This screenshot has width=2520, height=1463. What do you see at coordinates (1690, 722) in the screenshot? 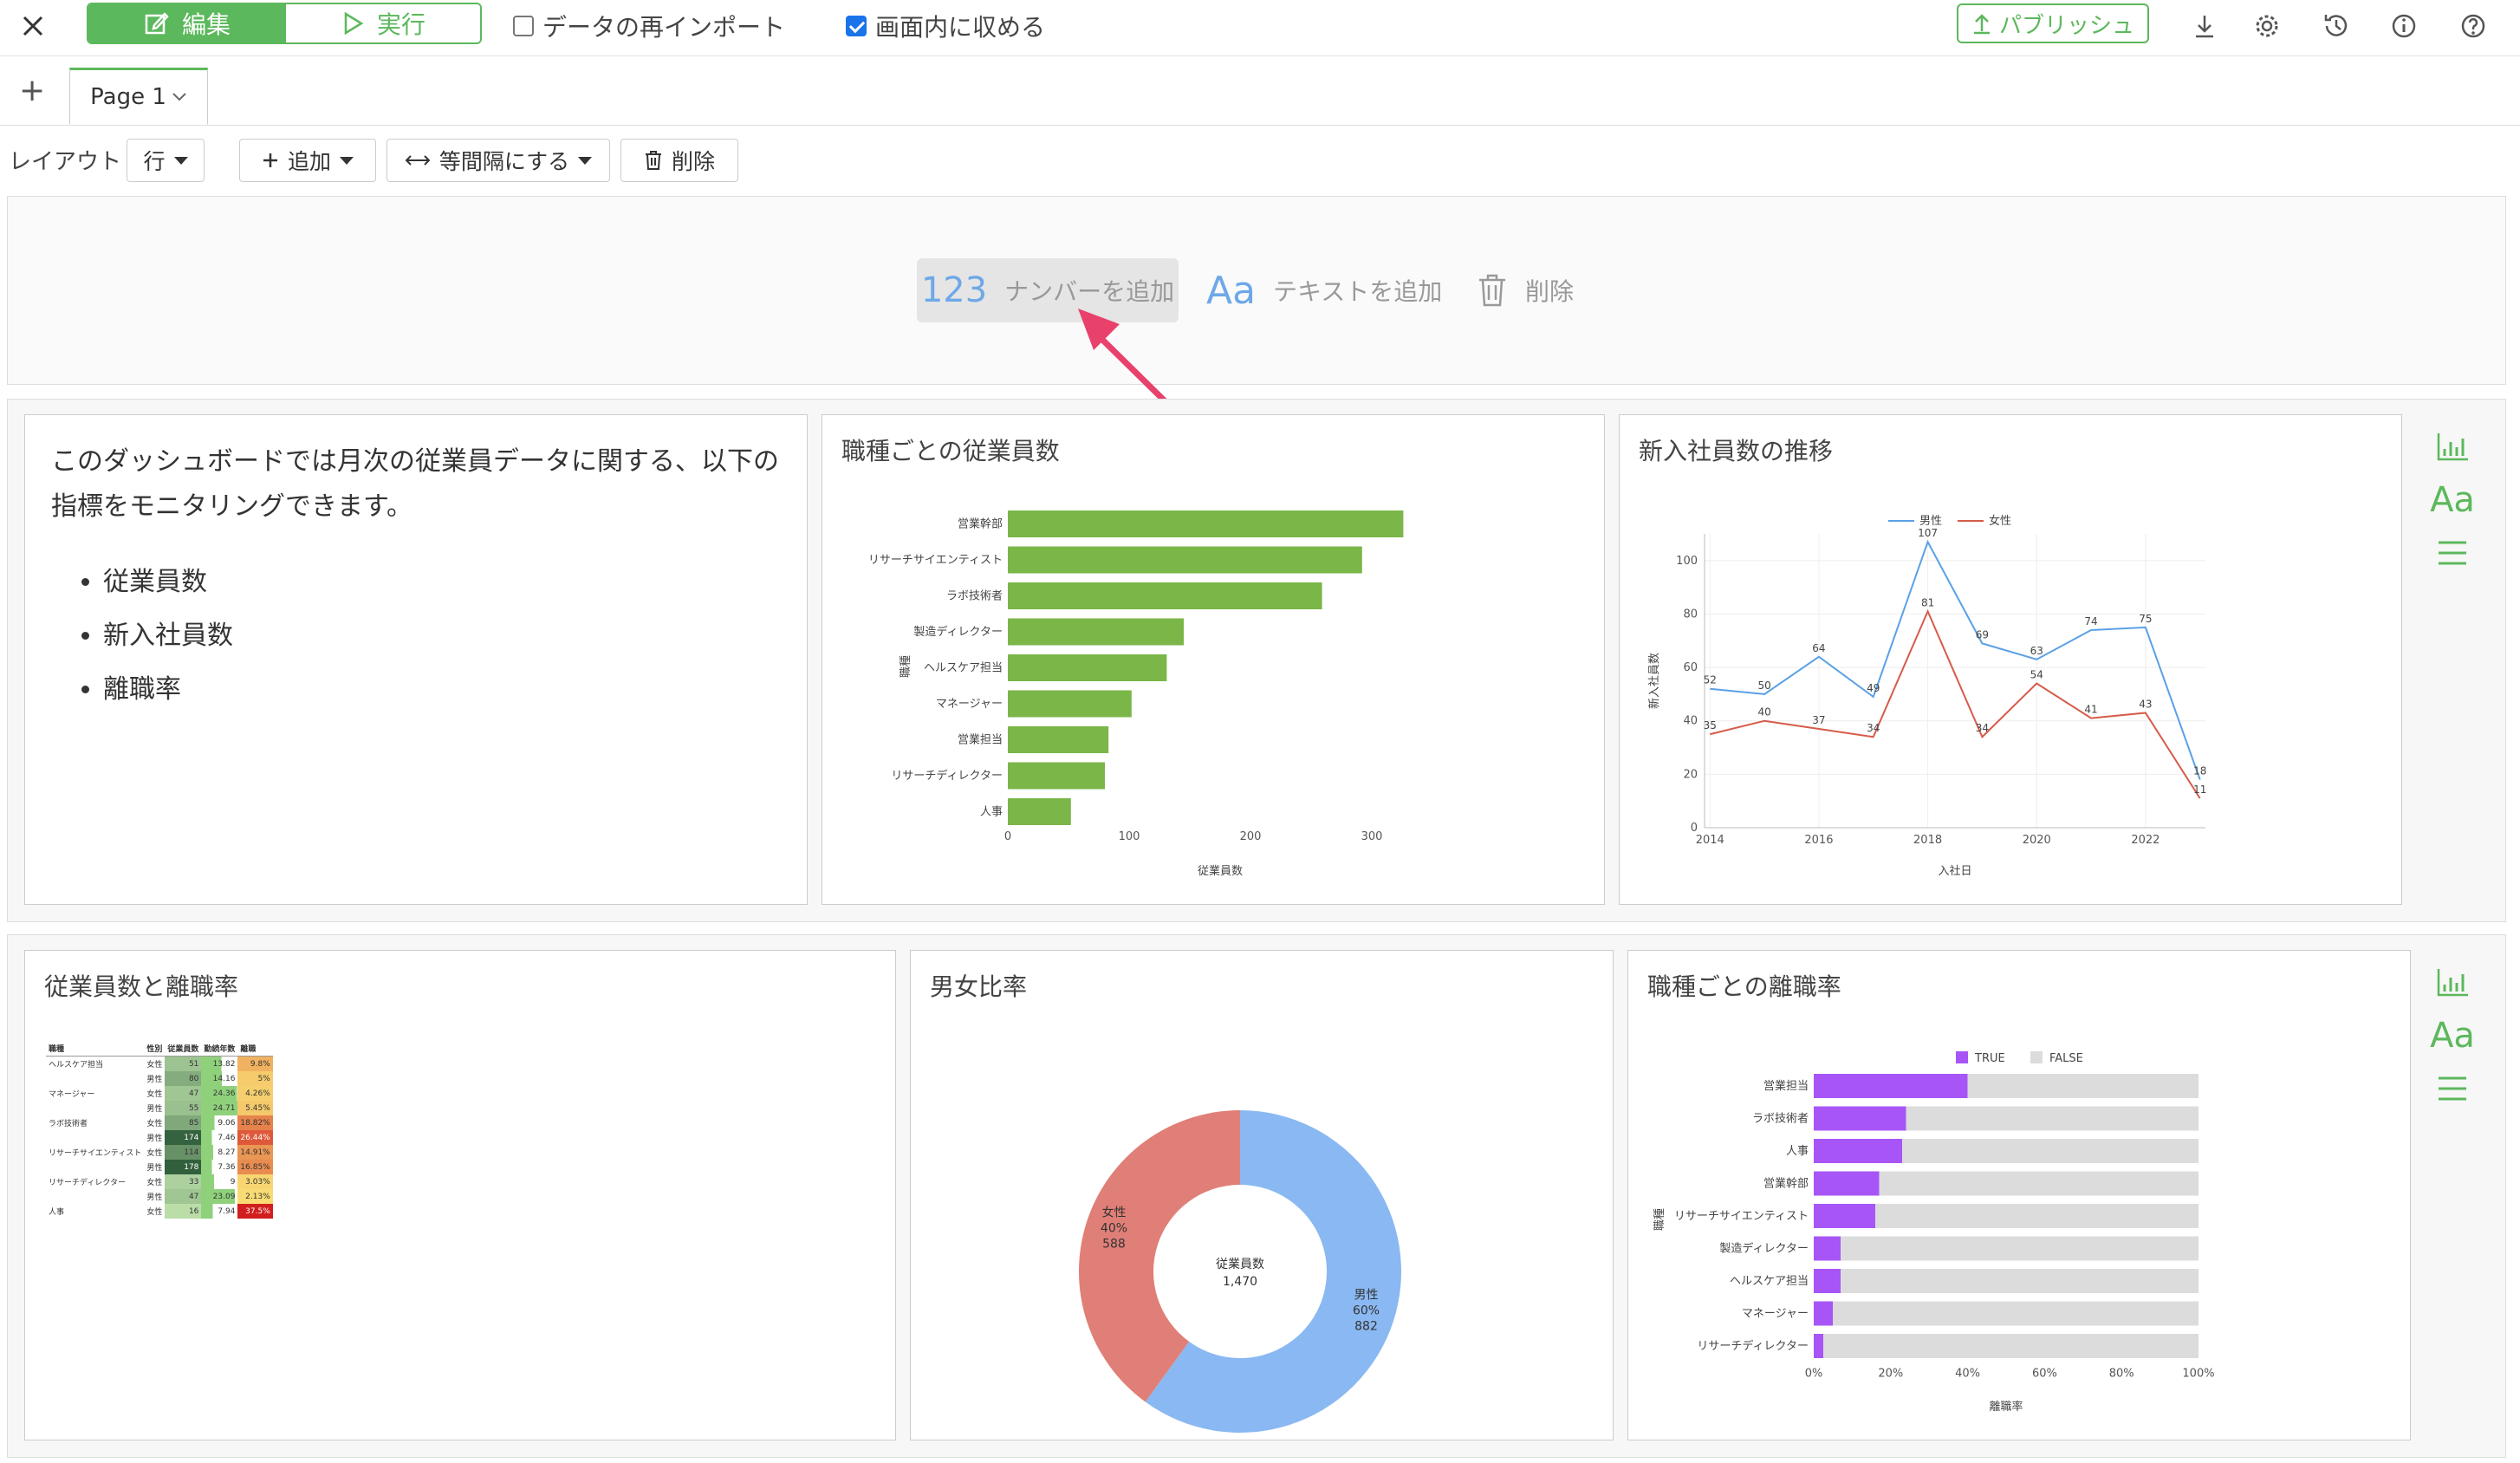
I see `tick-label: 40` at bounding box center [1690, 722].